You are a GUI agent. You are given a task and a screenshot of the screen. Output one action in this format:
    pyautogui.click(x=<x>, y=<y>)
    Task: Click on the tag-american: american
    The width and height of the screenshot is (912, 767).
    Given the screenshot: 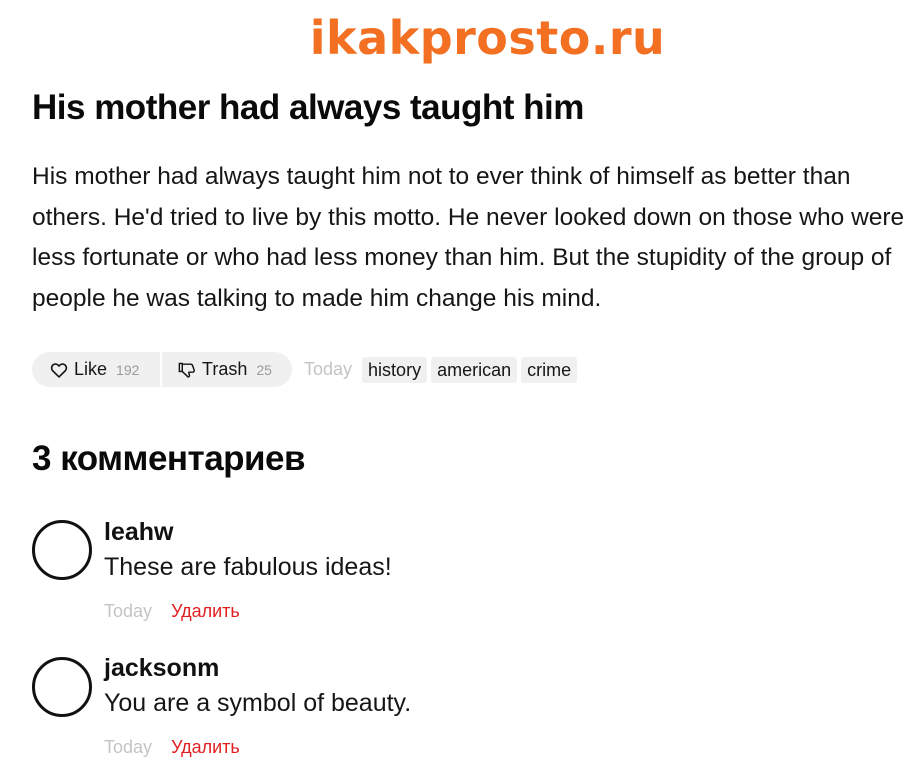 What is the action you would take?
    pyautogui.click(x=474, y=369)
    